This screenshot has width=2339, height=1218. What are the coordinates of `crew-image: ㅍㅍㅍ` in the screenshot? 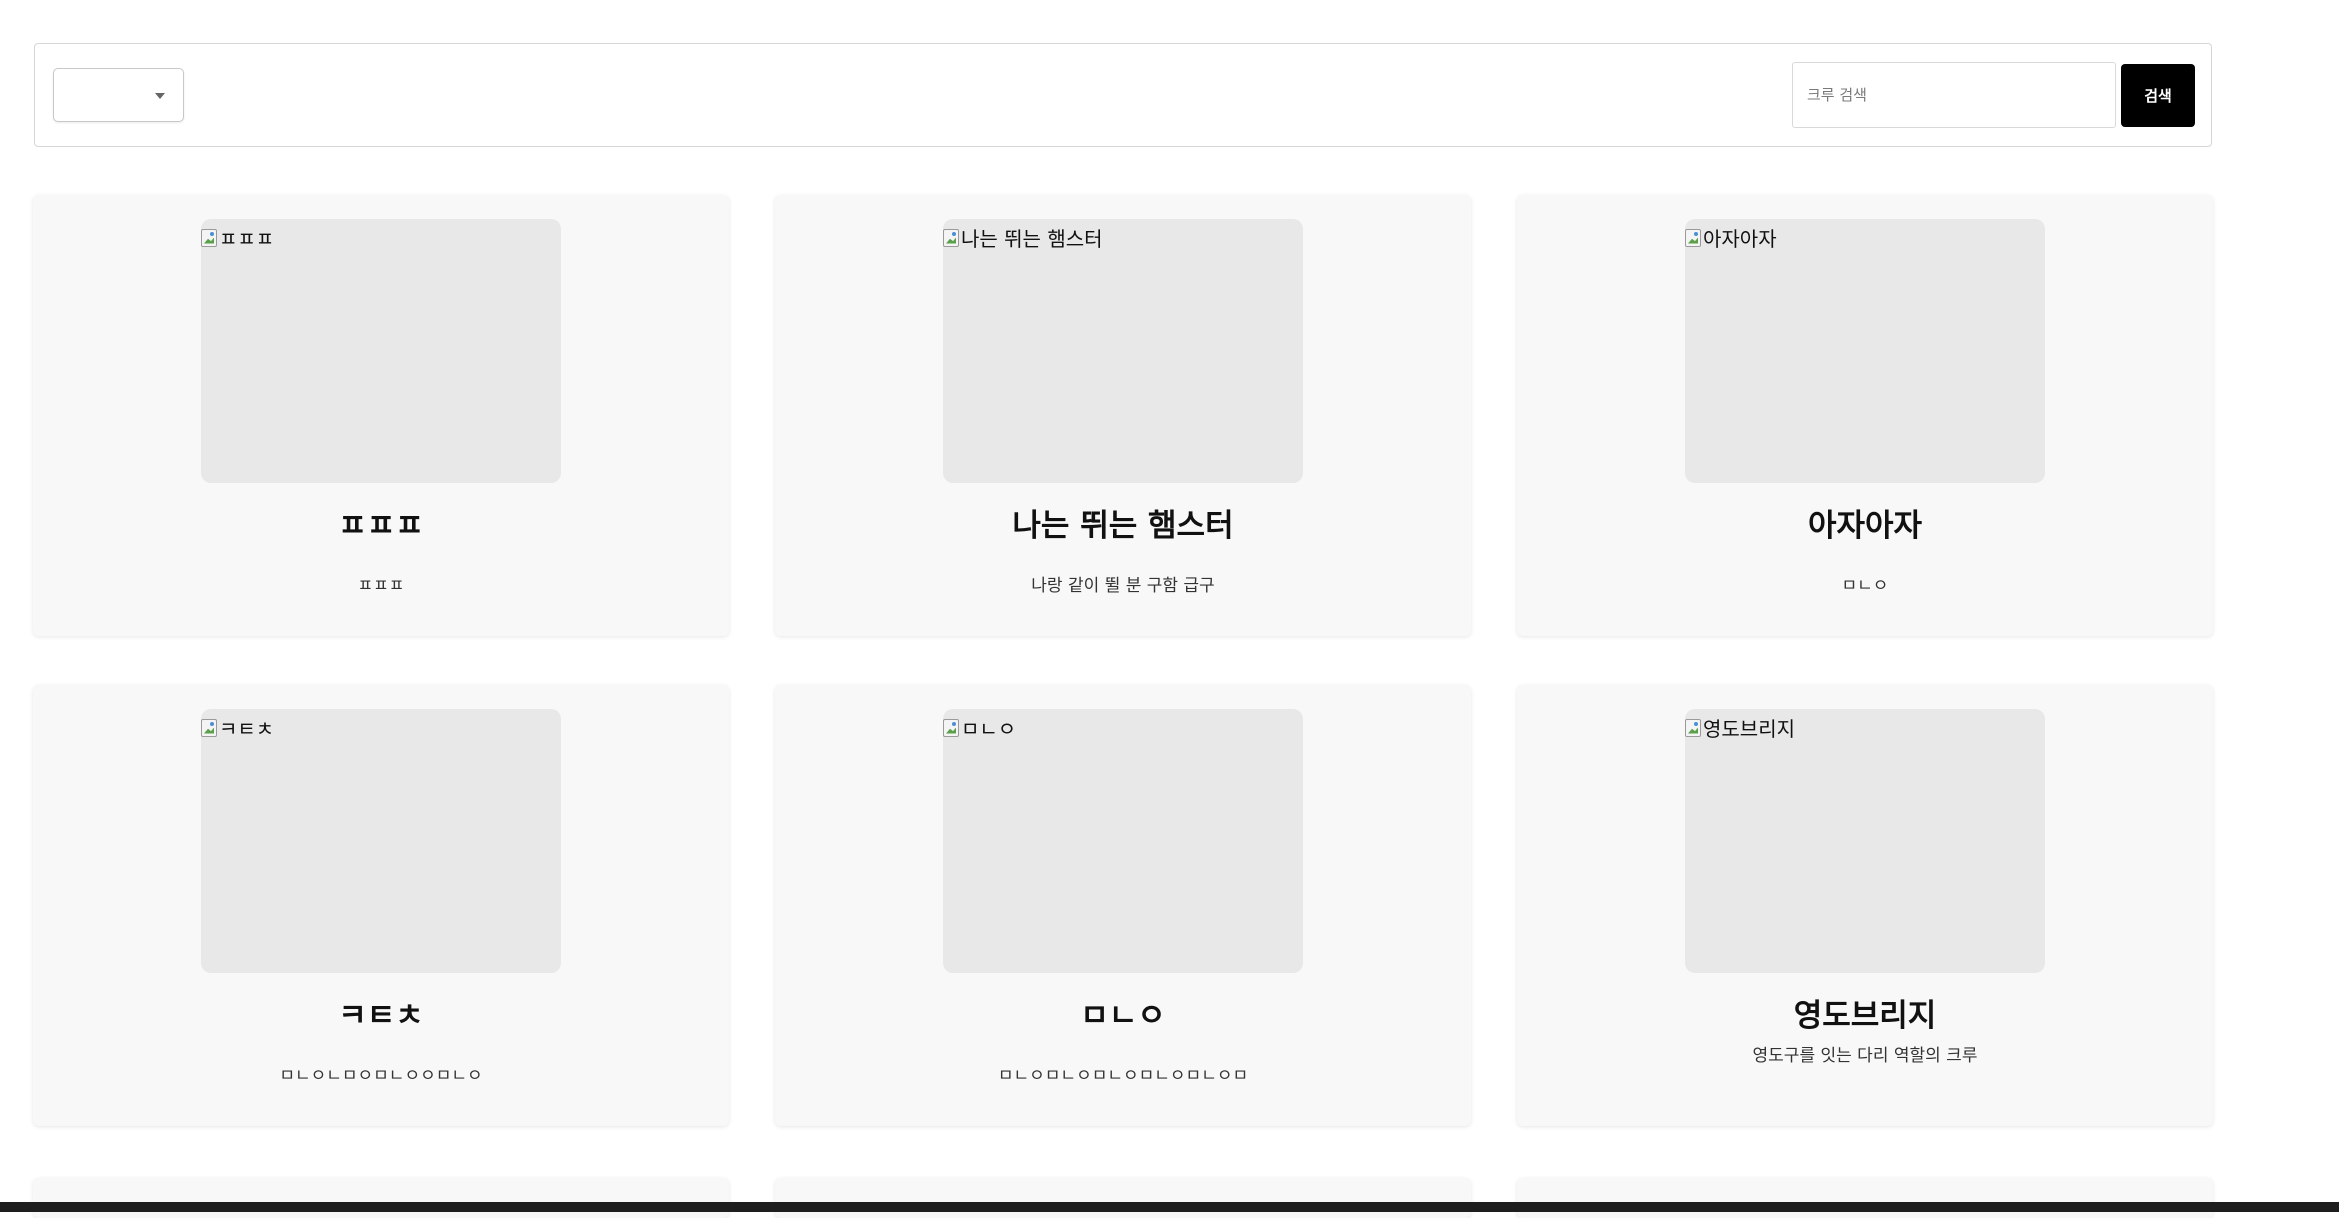 It's located at (381, 351).